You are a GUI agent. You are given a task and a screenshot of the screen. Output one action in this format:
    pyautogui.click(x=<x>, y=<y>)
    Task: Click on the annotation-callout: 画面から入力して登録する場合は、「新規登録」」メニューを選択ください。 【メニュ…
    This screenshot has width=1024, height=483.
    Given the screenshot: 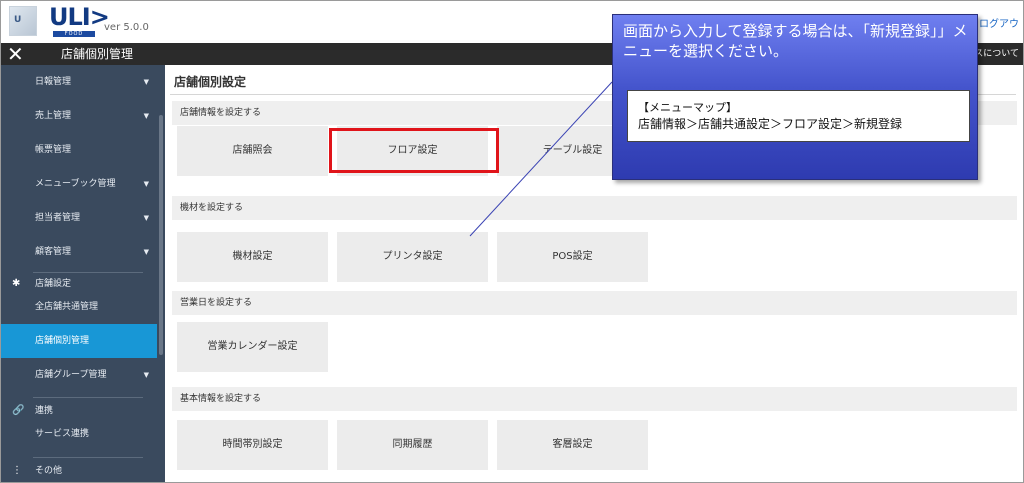 What is the action you would take?
    pyautogui.click(x=795, y=97)
    